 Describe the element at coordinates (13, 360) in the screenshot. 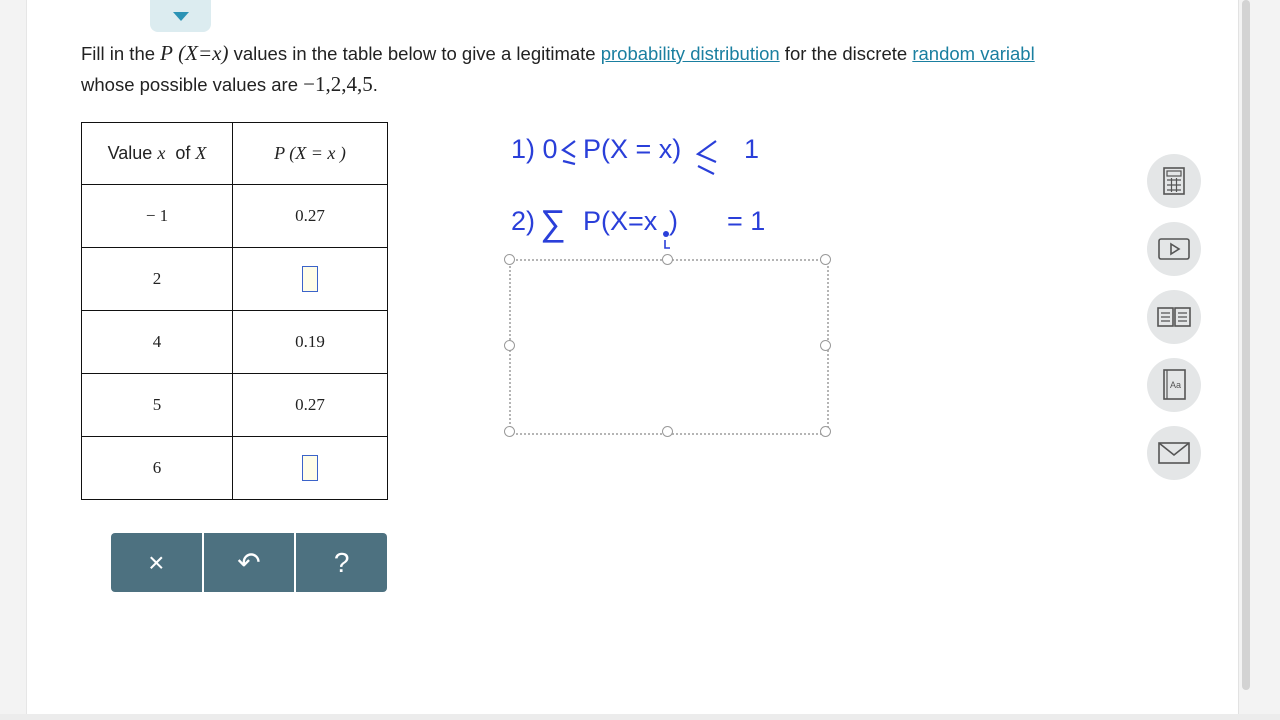

I see `left-margin` at that location.